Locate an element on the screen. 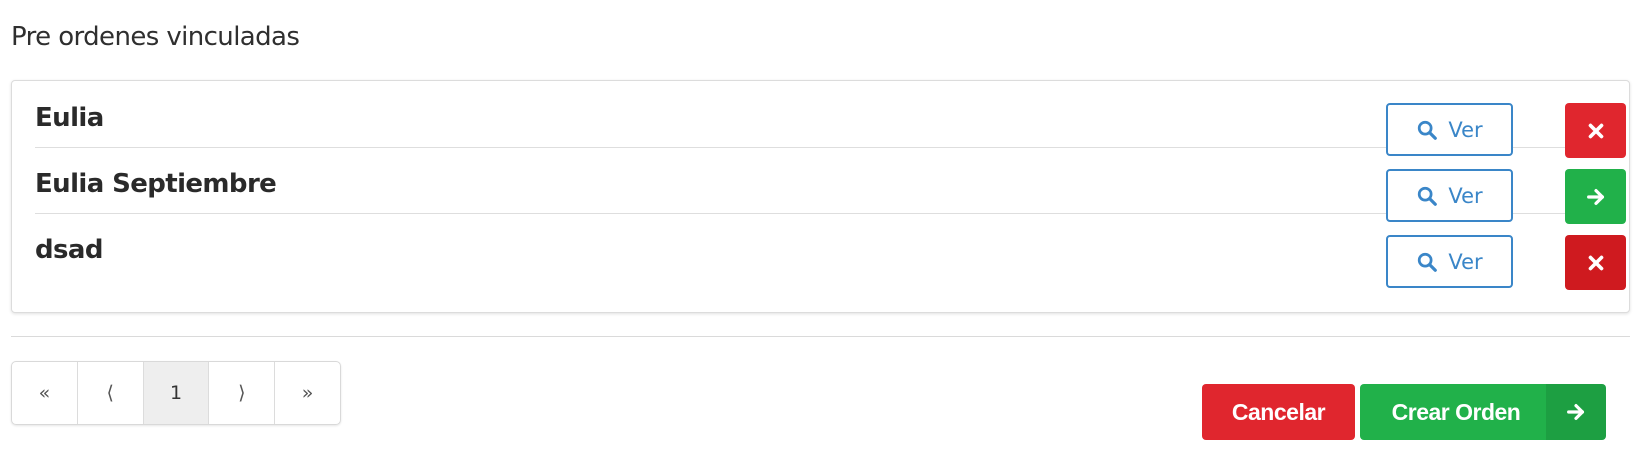 The image size is (1639, 452). pagination-first: « is located at coordinates (45, 393).